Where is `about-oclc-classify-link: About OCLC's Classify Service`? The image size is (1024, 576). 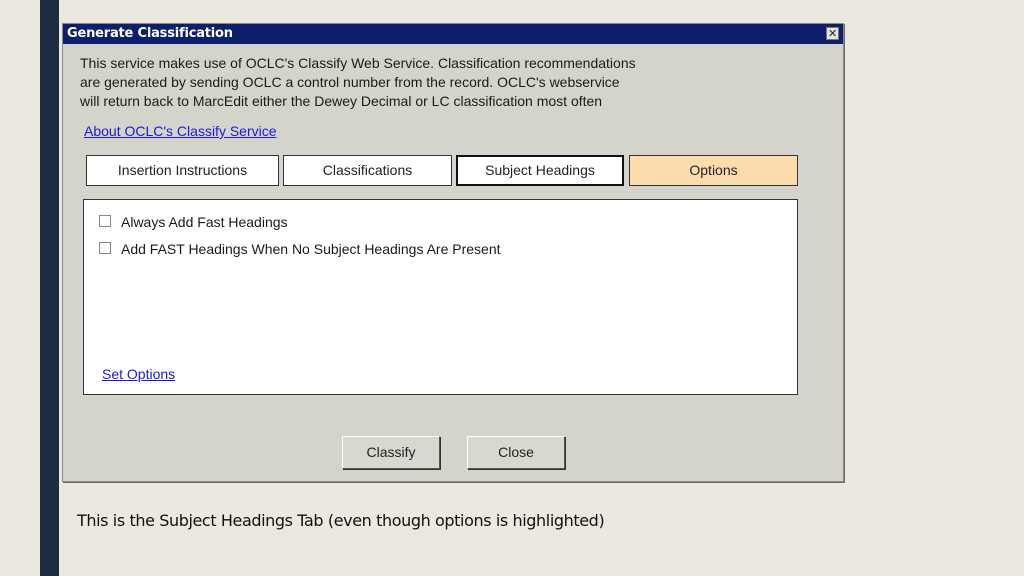 about-oclc-classify-link: About OCLC's Classify Service is located at coordinates (180, 131).